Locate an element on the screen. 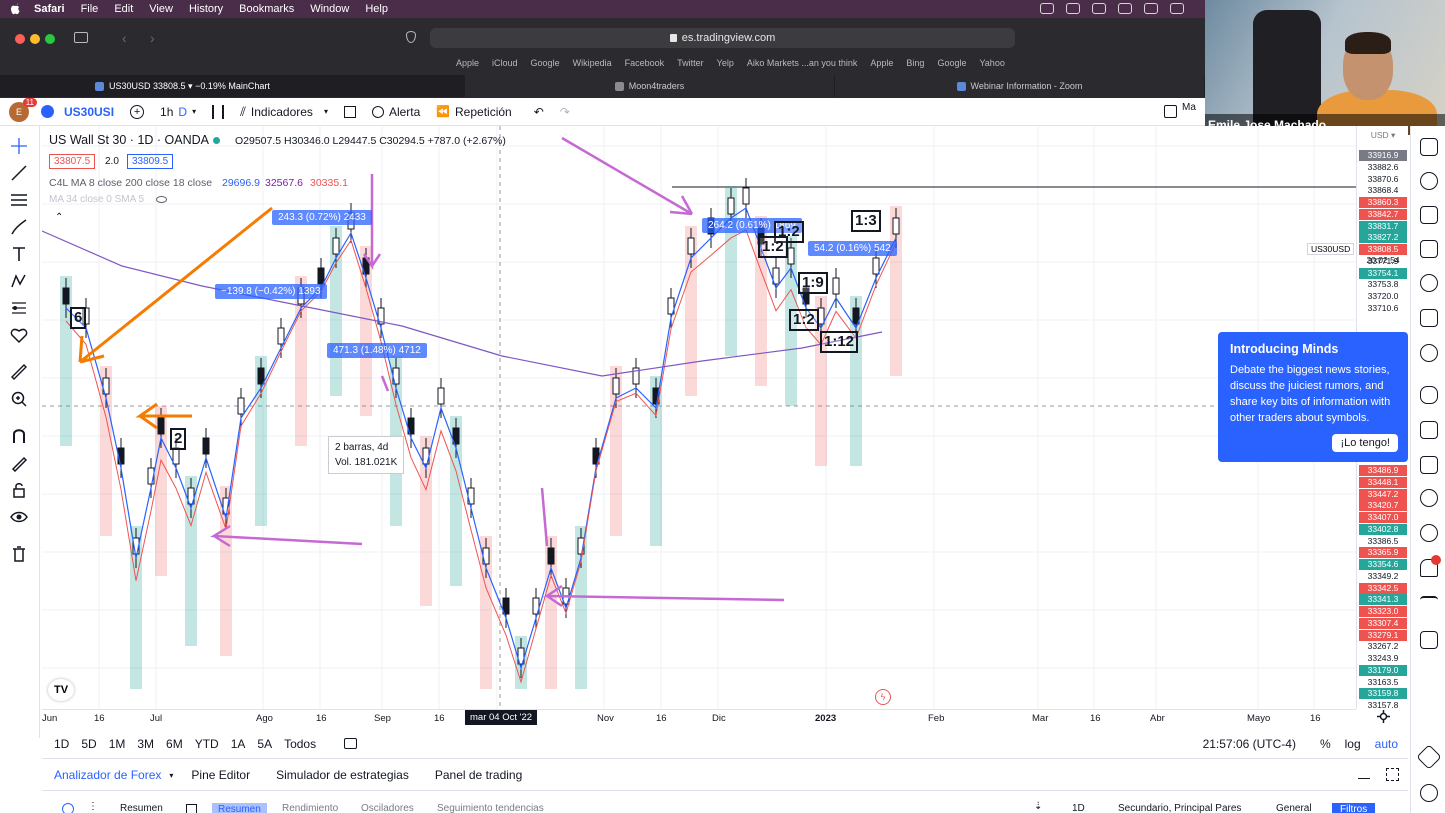 Image resolution: width=1445 pixels, height=813 pixels. ratio-box: 1:2 is located at coordinates (804, 320).